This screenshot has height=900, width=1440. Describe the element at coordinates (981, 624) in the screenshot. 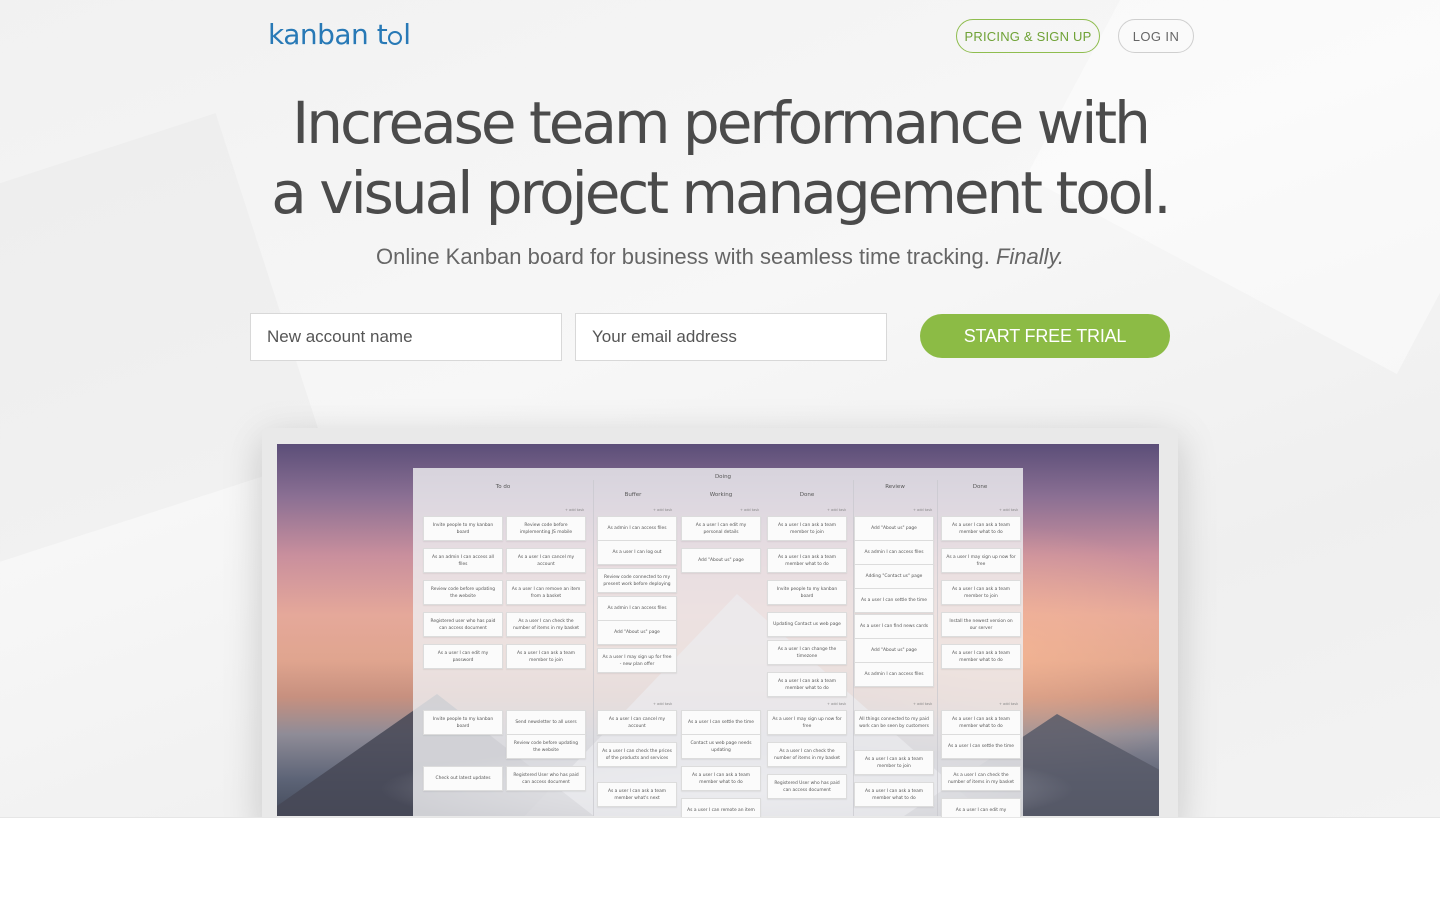

I see `task-card: Install the newest version on our server` at that location.